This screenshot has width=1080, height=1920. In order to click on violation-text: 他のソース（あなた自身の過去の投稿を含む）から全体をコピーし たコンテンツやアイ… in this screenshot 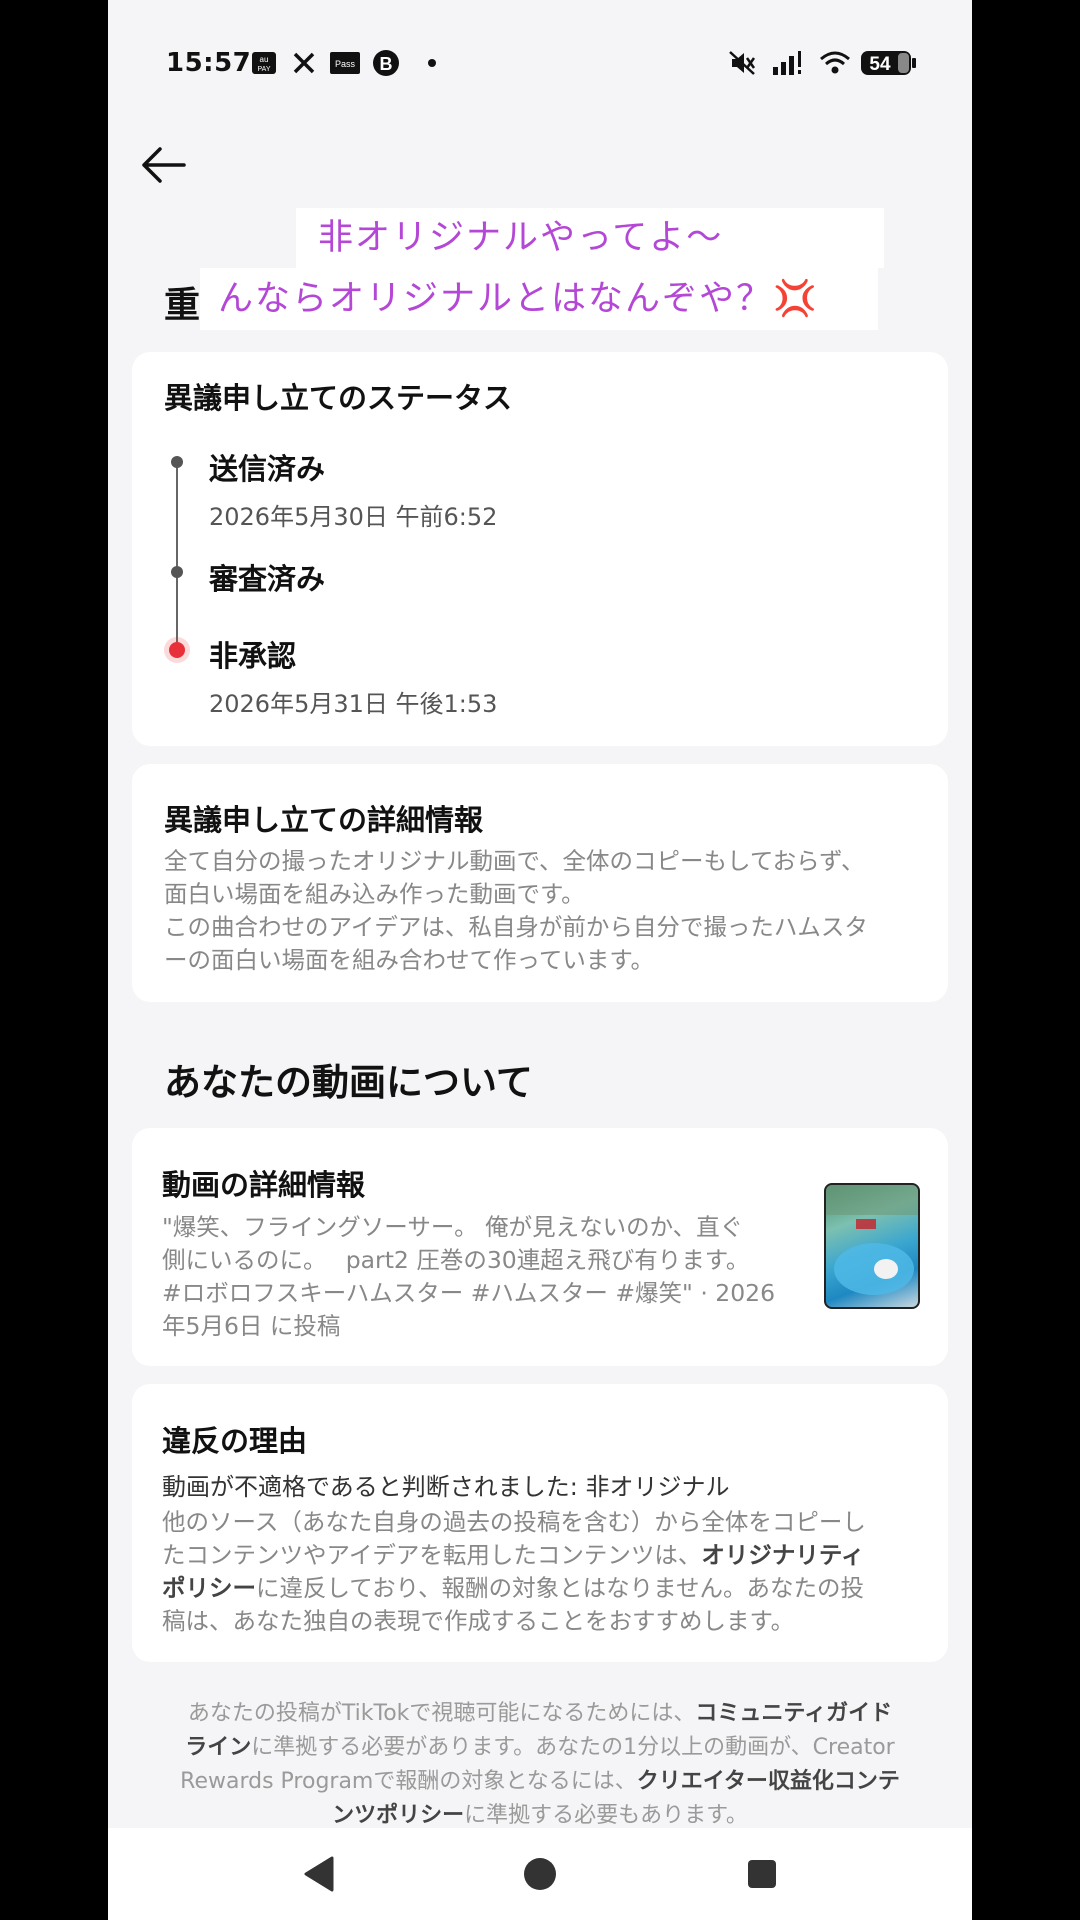, I will do `click(514, 1571)`.